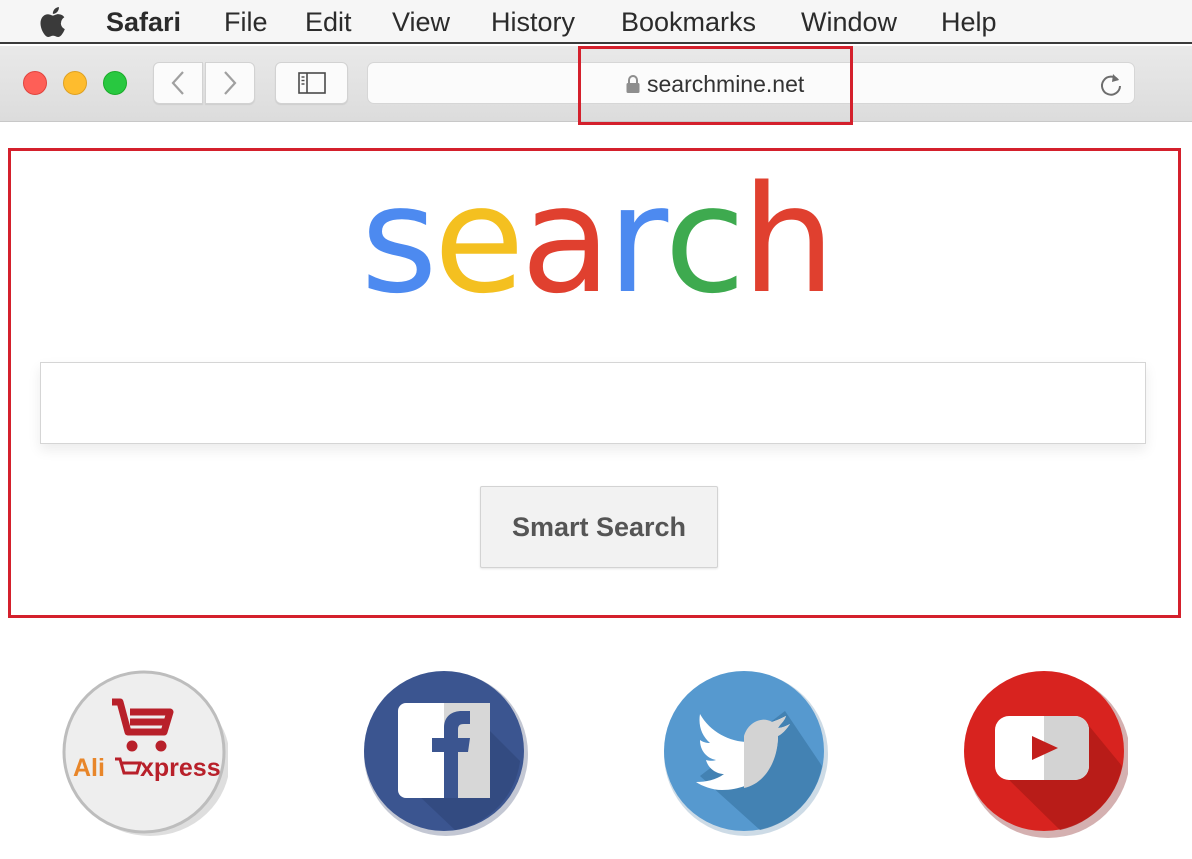 This screenshot has width=1192, height=859. Describe the element at coordinates (52, 22) in the screenshot. I see `apple-logo-icon` at that location.